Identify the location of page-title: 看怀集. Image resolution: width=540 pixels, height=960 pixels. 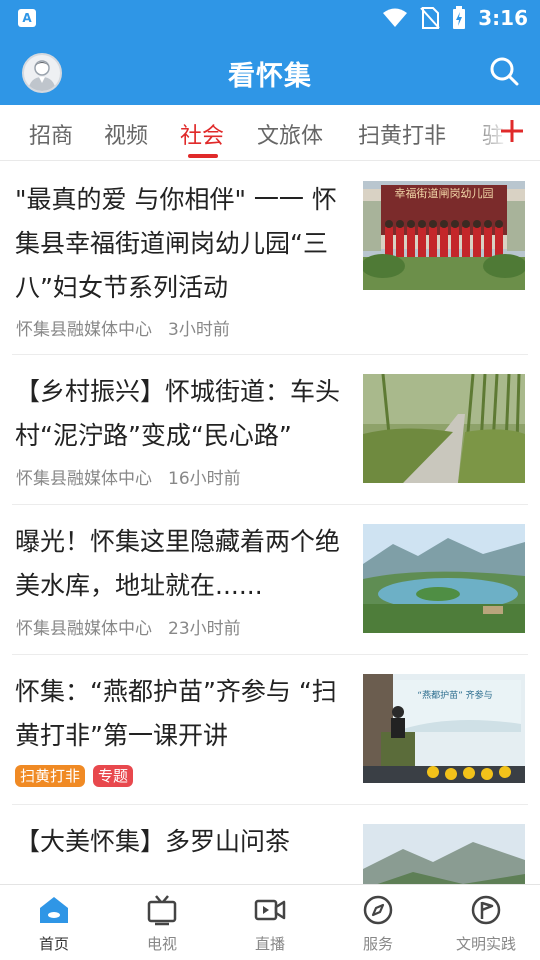
(270, 76).